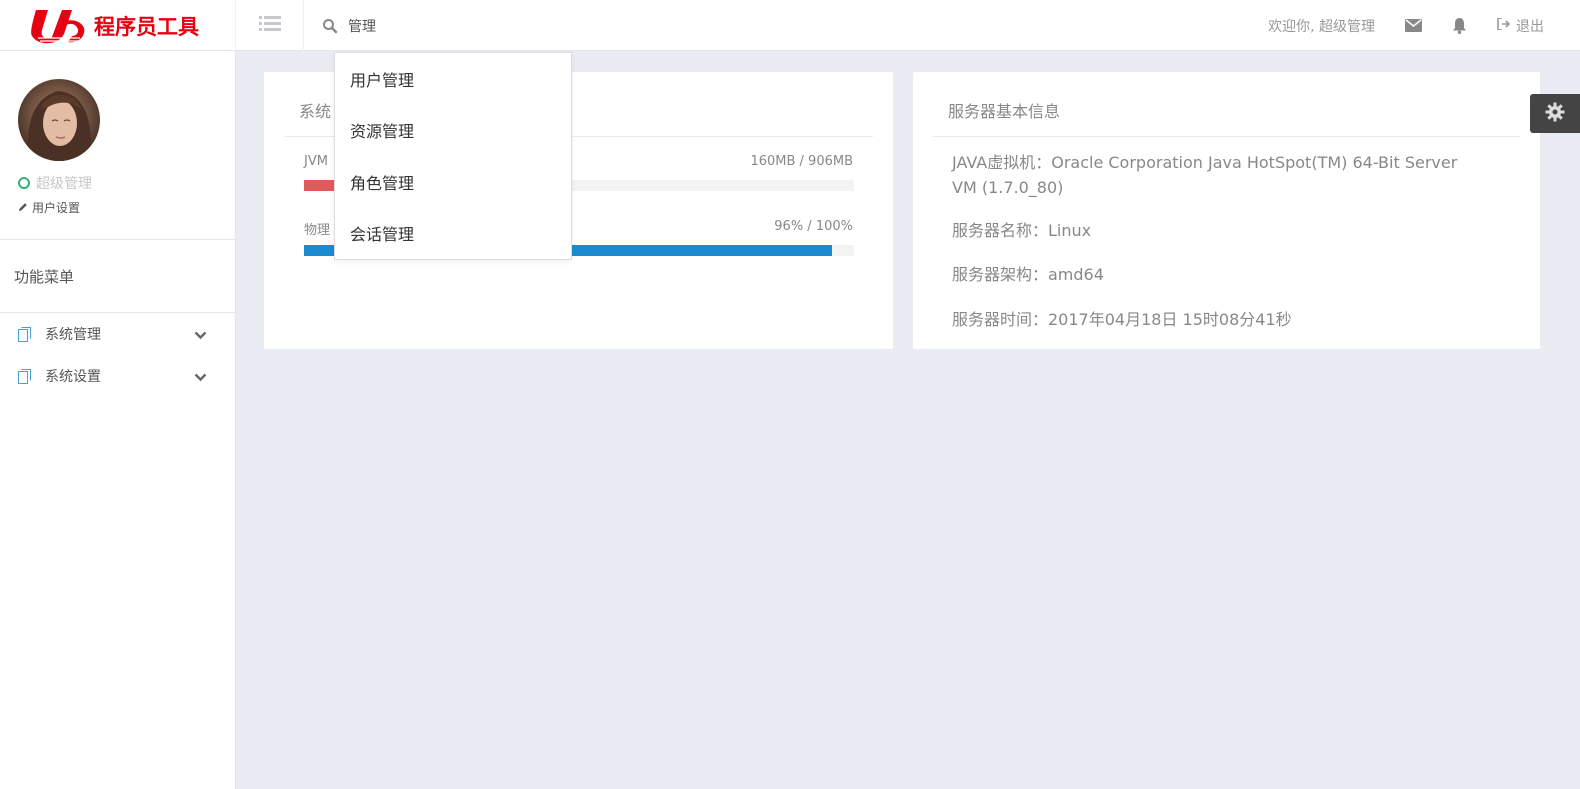  Describe the element at coordinates (117, 276) in the screenshot. I see `menu-title: 功能菜单` at that location.